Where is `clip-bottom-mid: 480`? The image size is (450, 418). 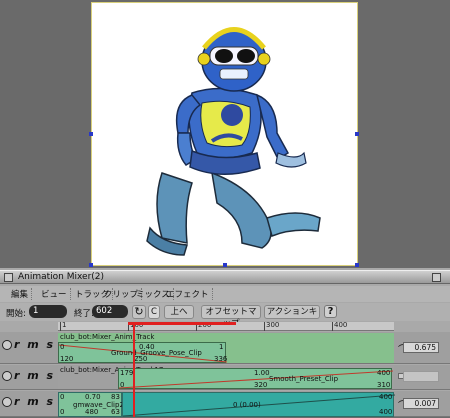
clip-bottom-mid: 480 is located at coordinates (92, 412).